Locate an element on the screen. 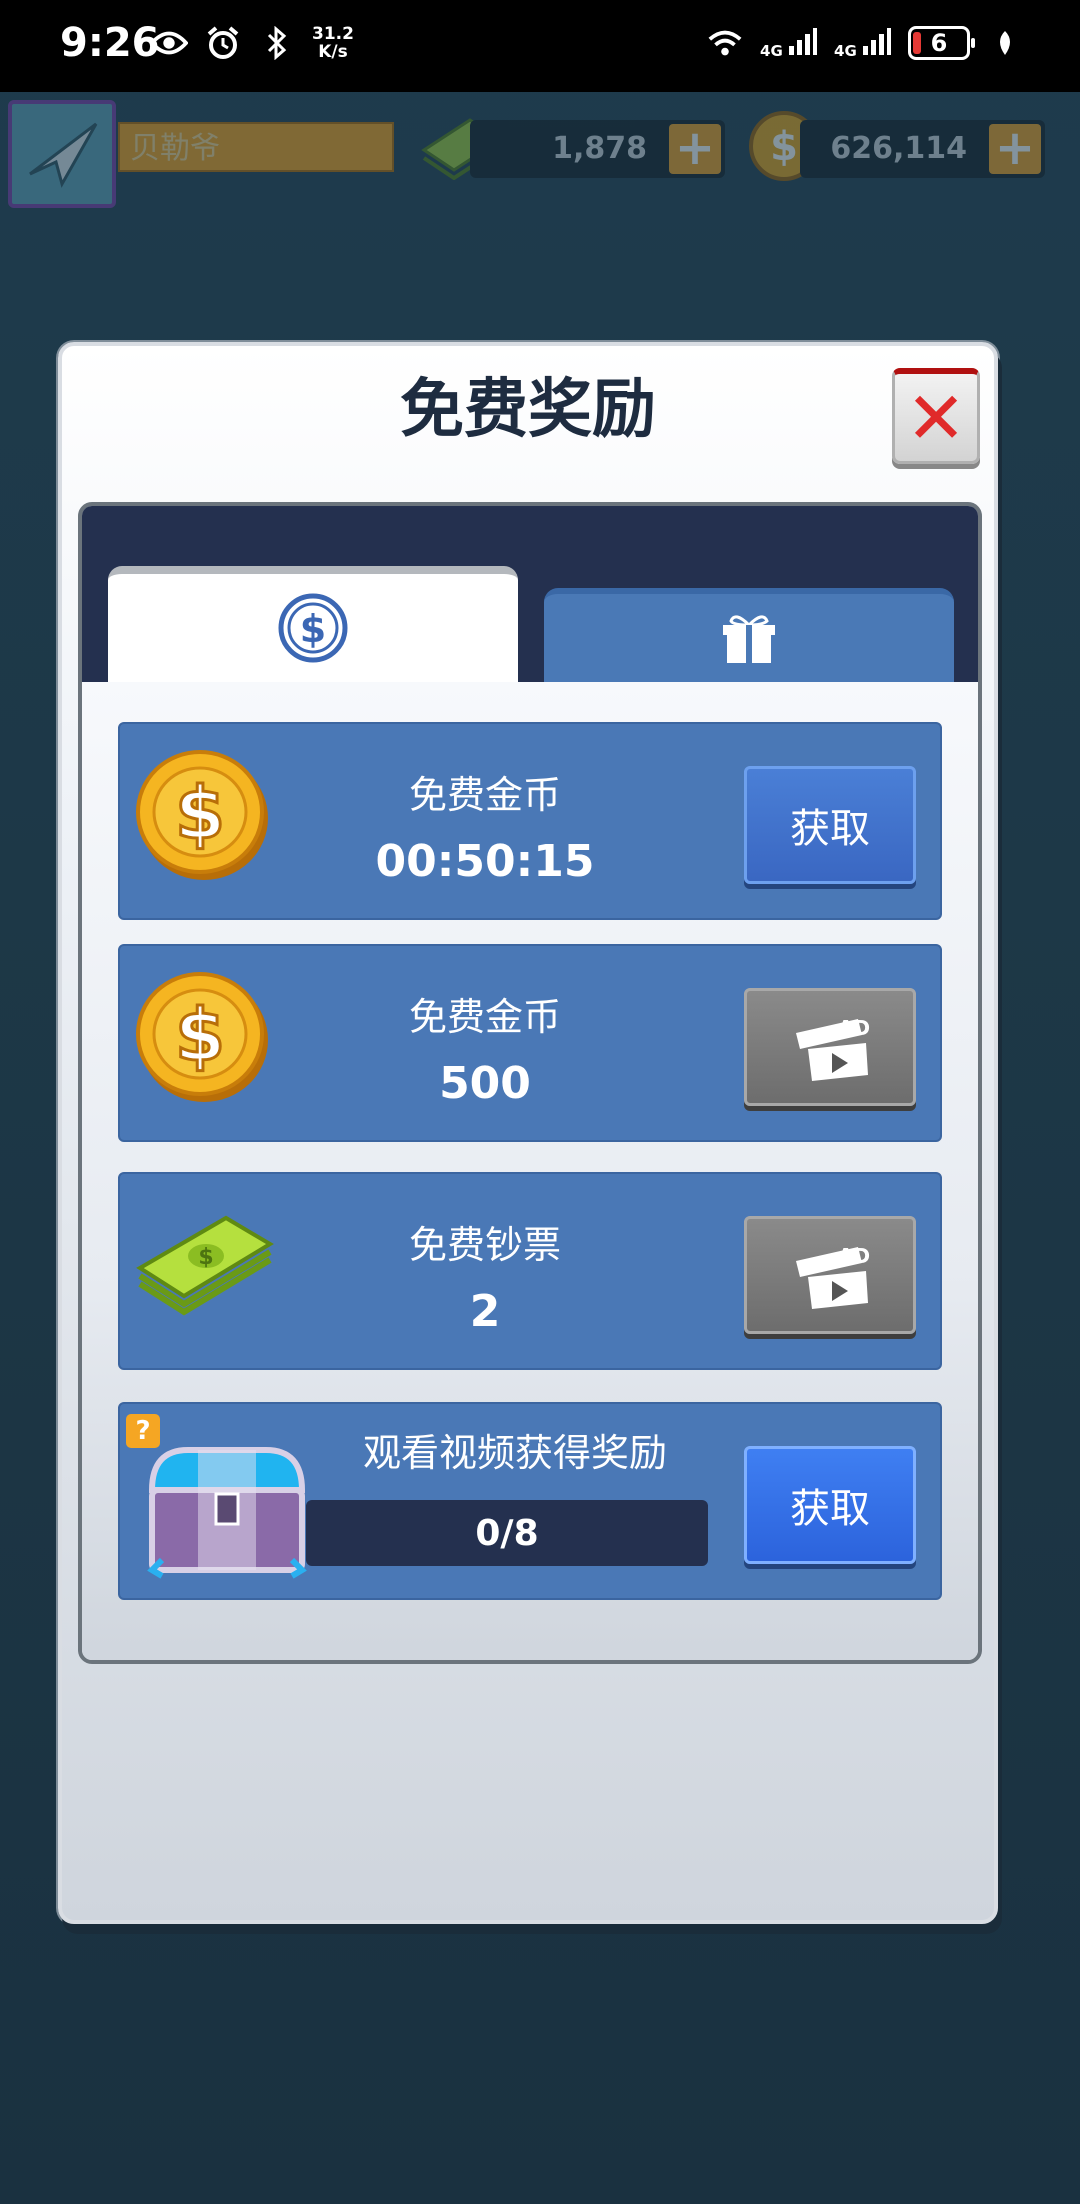 The width and height of the screenshot is (1080, 2204). reward-card-free-coins-timer: $ 免费金币 00:50:15 获取 is located at coordinates (530, 821).